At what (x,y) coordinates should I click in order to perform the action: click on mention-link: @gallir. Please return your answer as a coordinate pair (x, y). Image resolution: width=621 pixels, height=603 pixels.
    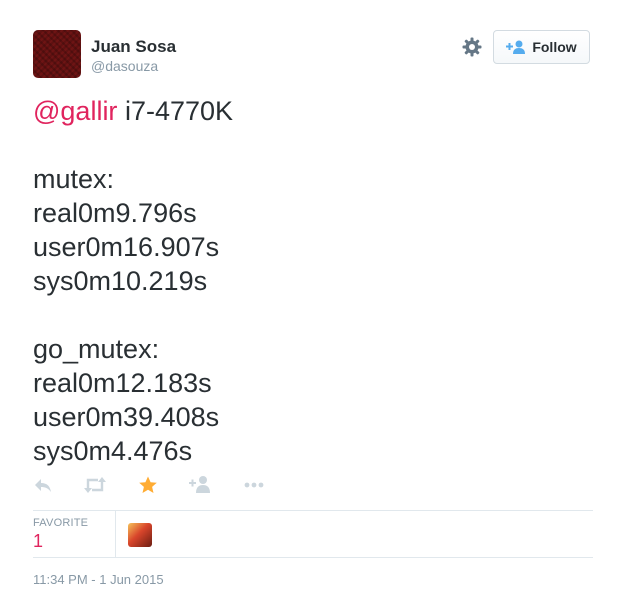
    Looking at the image, I should click on (75, 111).